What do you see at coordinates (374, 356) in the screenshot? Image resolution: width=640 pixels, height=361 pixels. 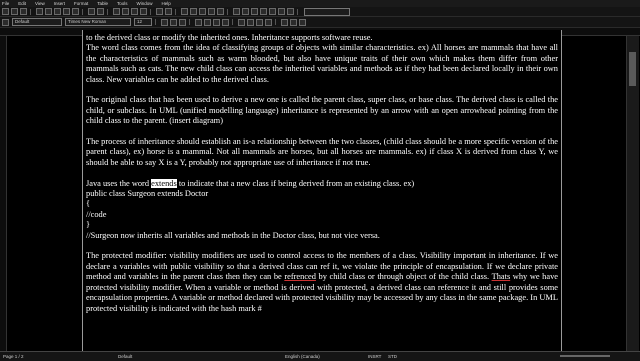 I see `insert-mode-label: INSRT` at bounding box center [374, 356].